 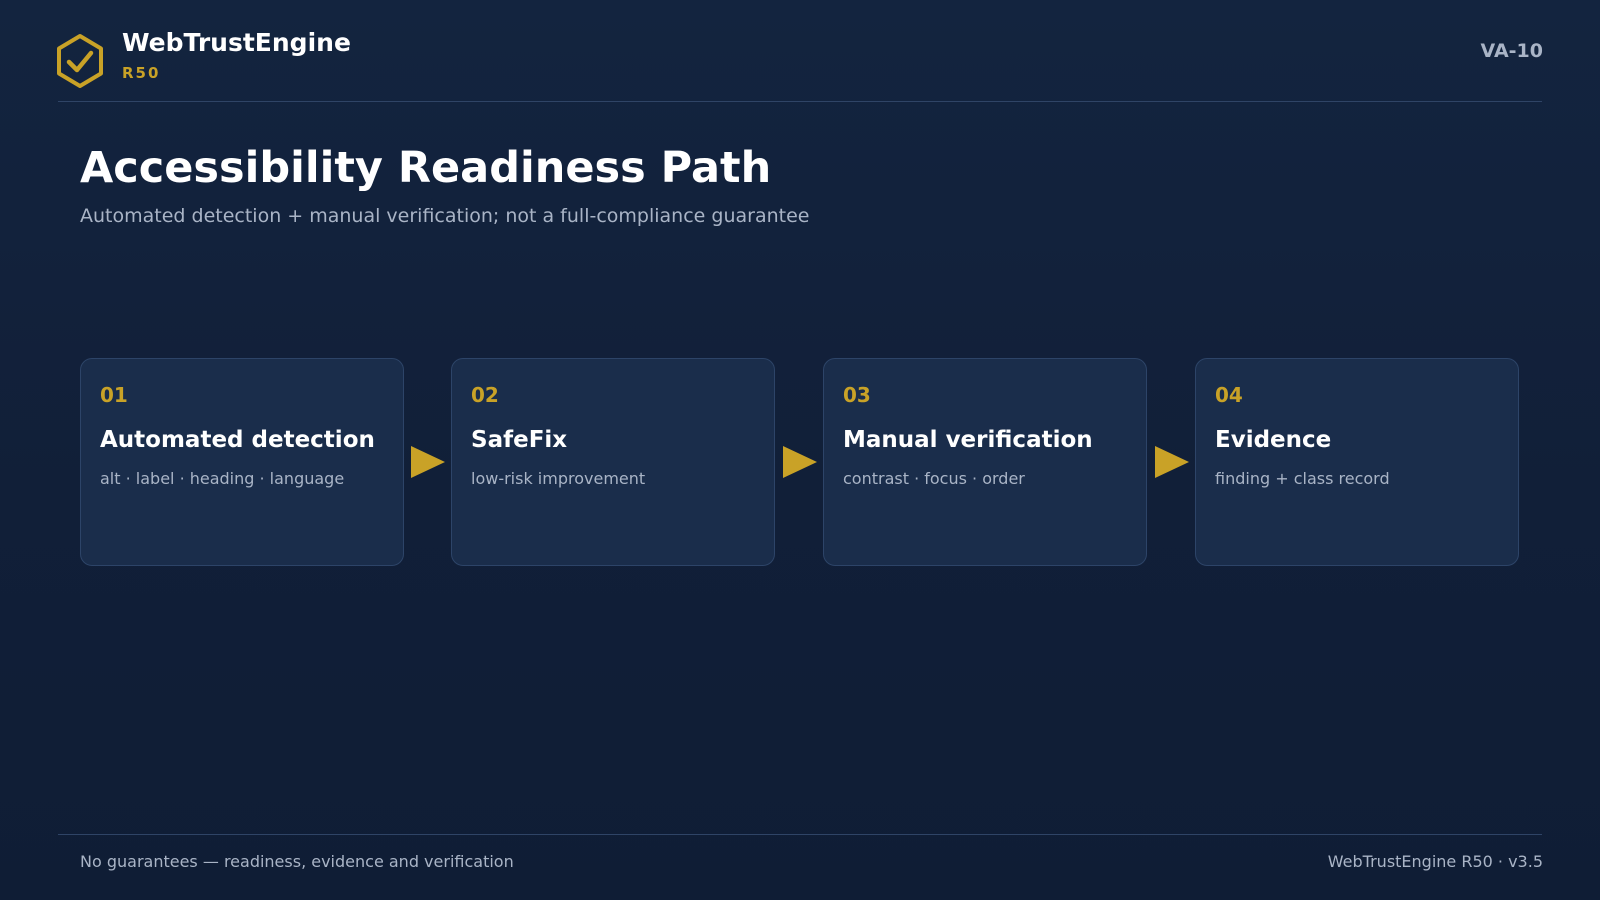 I want to click on step-description: finding + class record, so click(x=1302, y=478).